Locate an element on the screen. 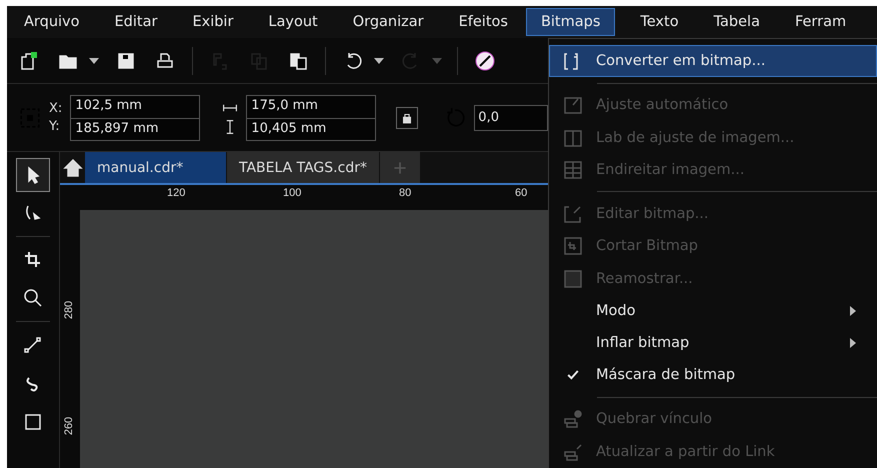  ruler-label: 100 is located at coordinates (292, 193).